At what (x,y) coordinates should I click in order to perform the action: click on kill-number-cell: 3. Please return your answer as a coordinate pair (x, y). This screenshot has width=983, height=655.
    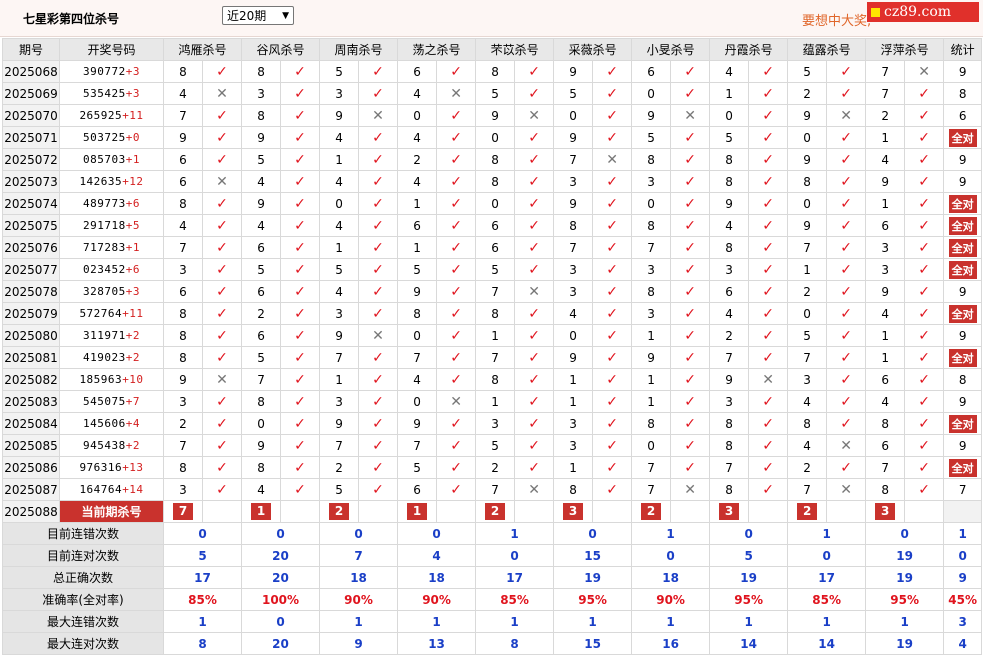
    Looking at the image, I should click on (651, 269).